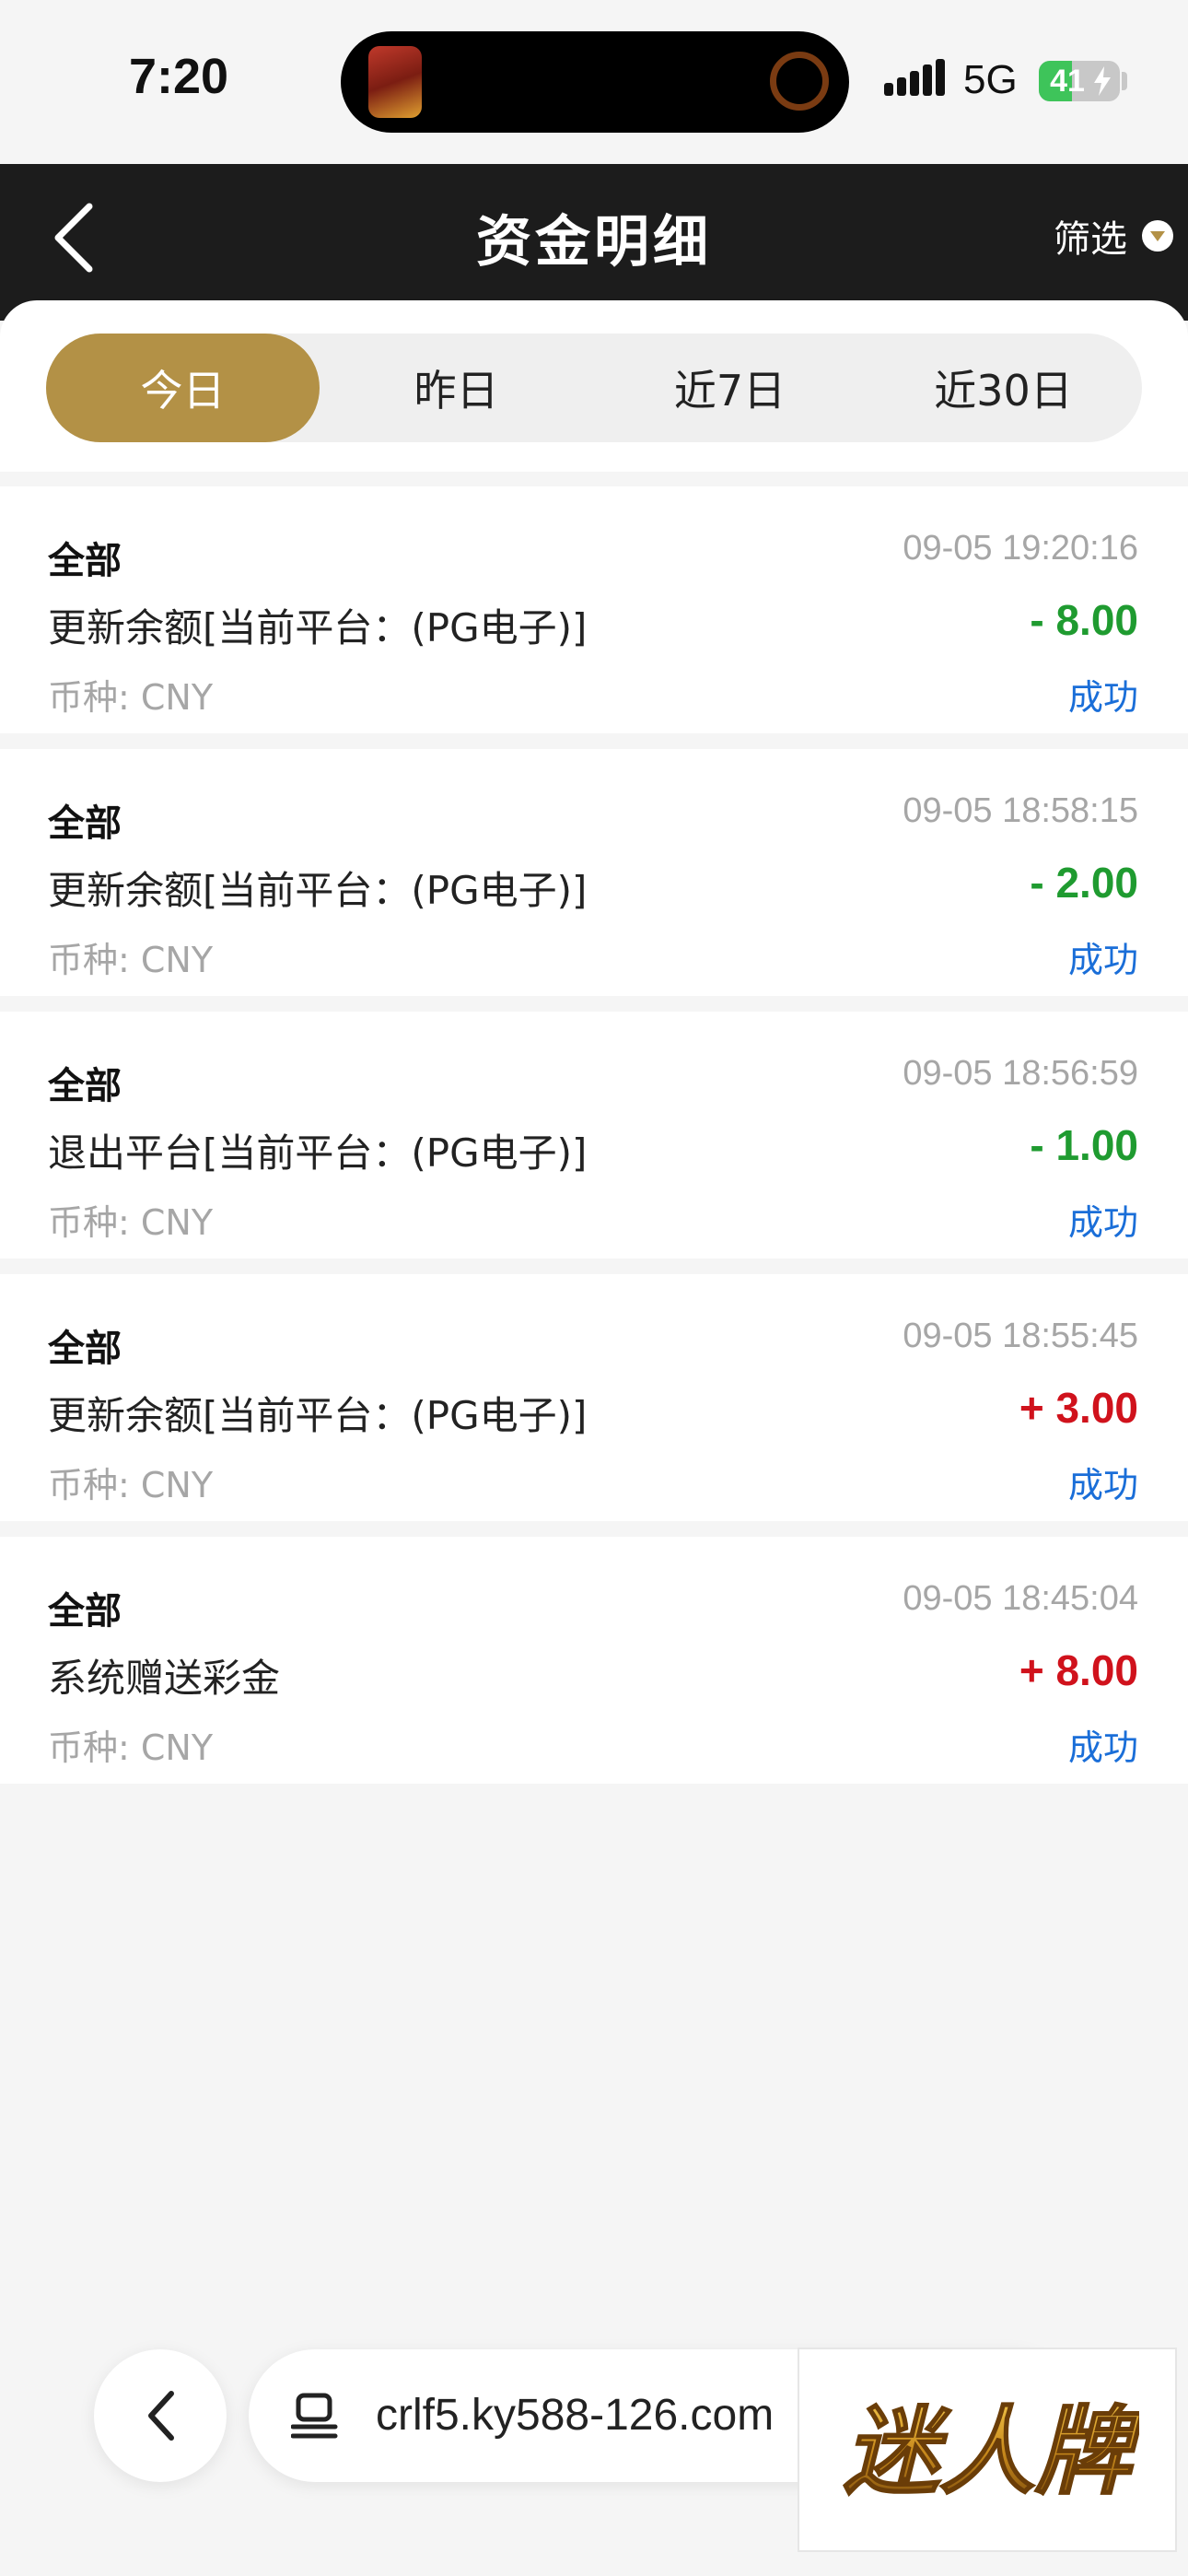  Describe the element at coordinates (456, 388) in the screenshot. I see `tab-yesterday: 昨日` at that location.